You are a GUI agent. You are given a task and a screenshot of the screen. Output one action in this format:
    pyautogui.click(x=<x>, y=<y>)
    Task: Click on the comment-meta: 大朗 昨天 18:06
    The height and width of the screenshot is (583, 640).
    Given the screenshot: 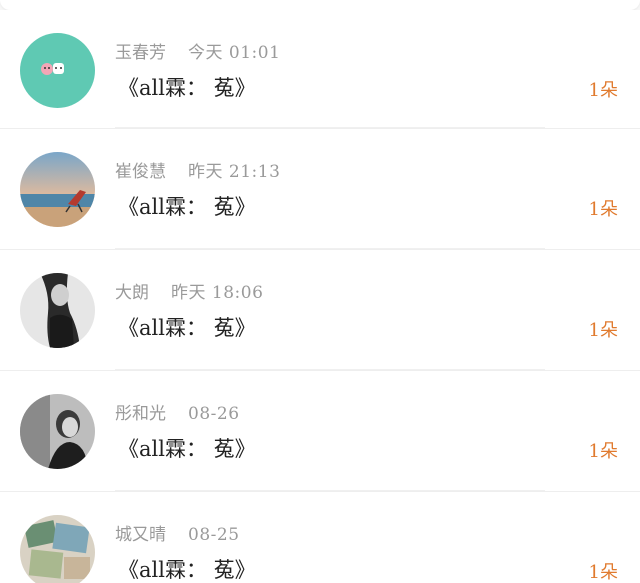 What is the action you would take?
    pyautogui.click(x=189, y=290)
    